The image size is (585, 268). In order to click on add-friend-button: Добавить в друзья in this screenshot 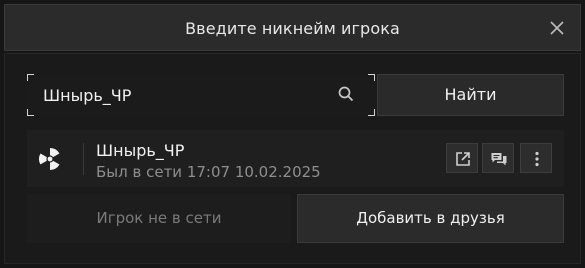, I will do `click(430, 218)`.